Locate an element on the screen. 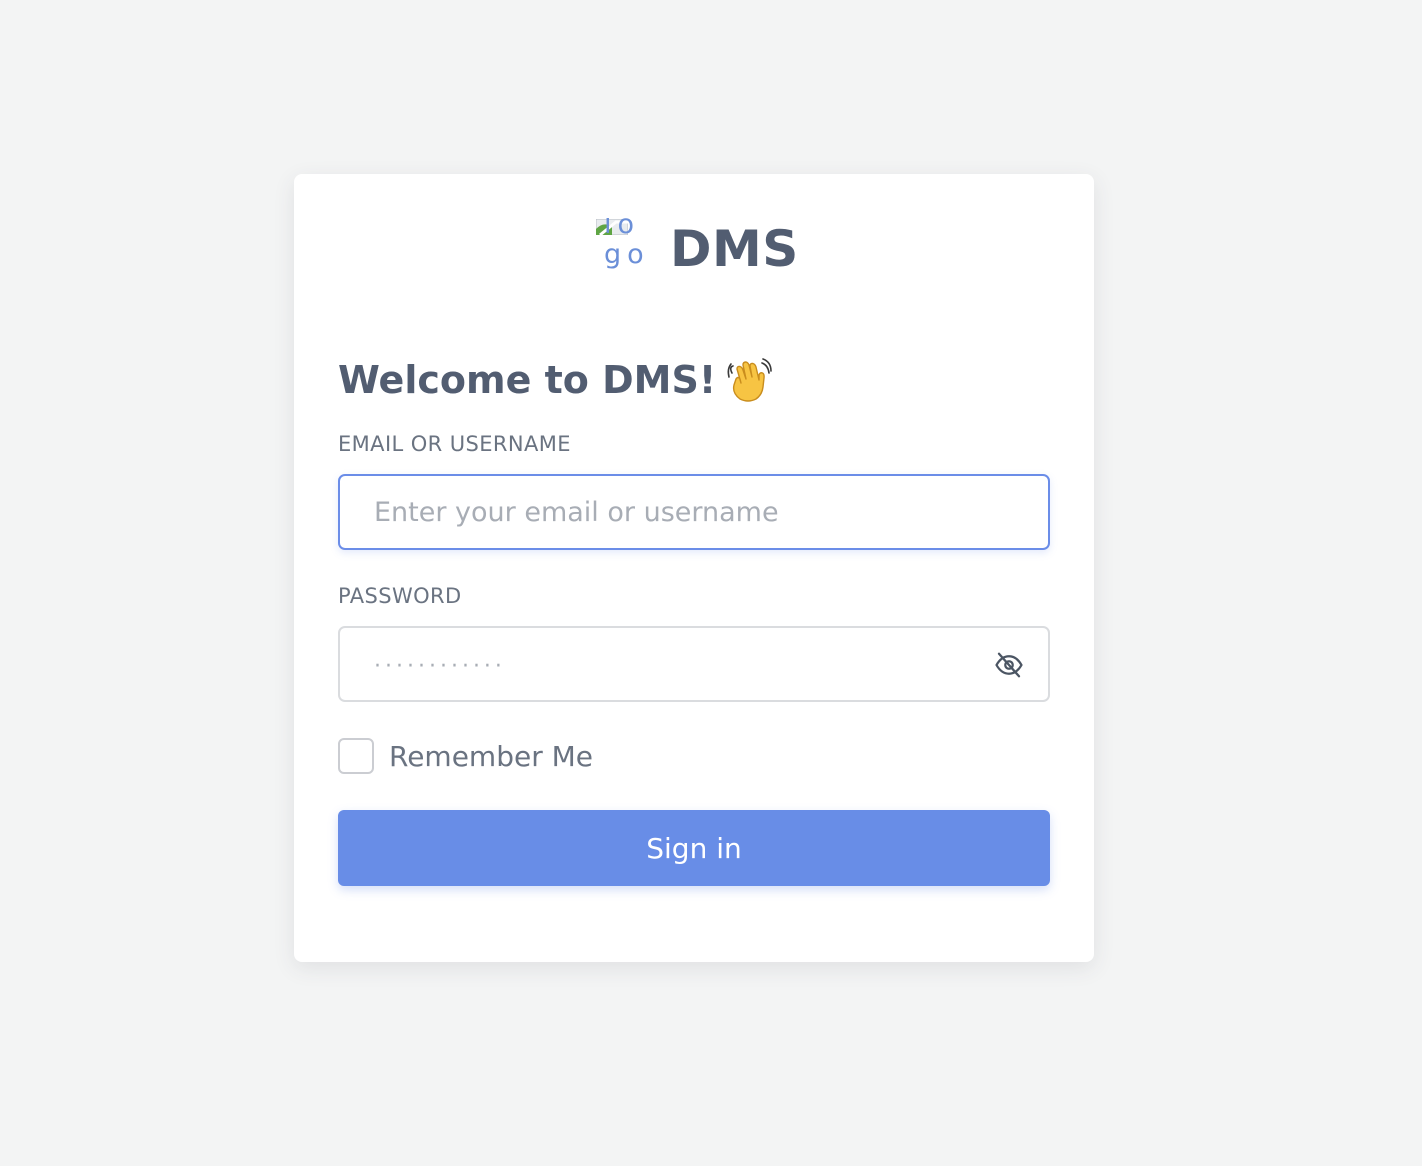  email-input is located at coordinates (694, 512).